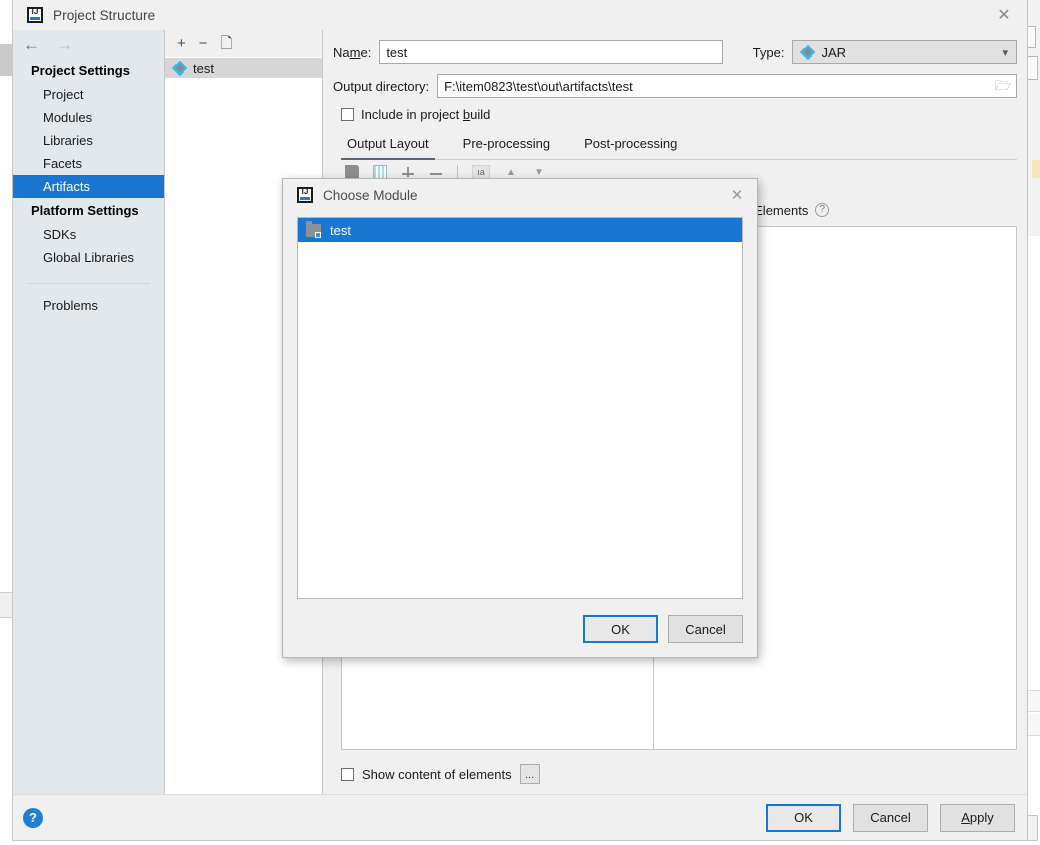 This screenshot has height=845, width=1040. Describe the element at coordinates (551, 52) in the screenshot. I see `name-input: test` at that location.